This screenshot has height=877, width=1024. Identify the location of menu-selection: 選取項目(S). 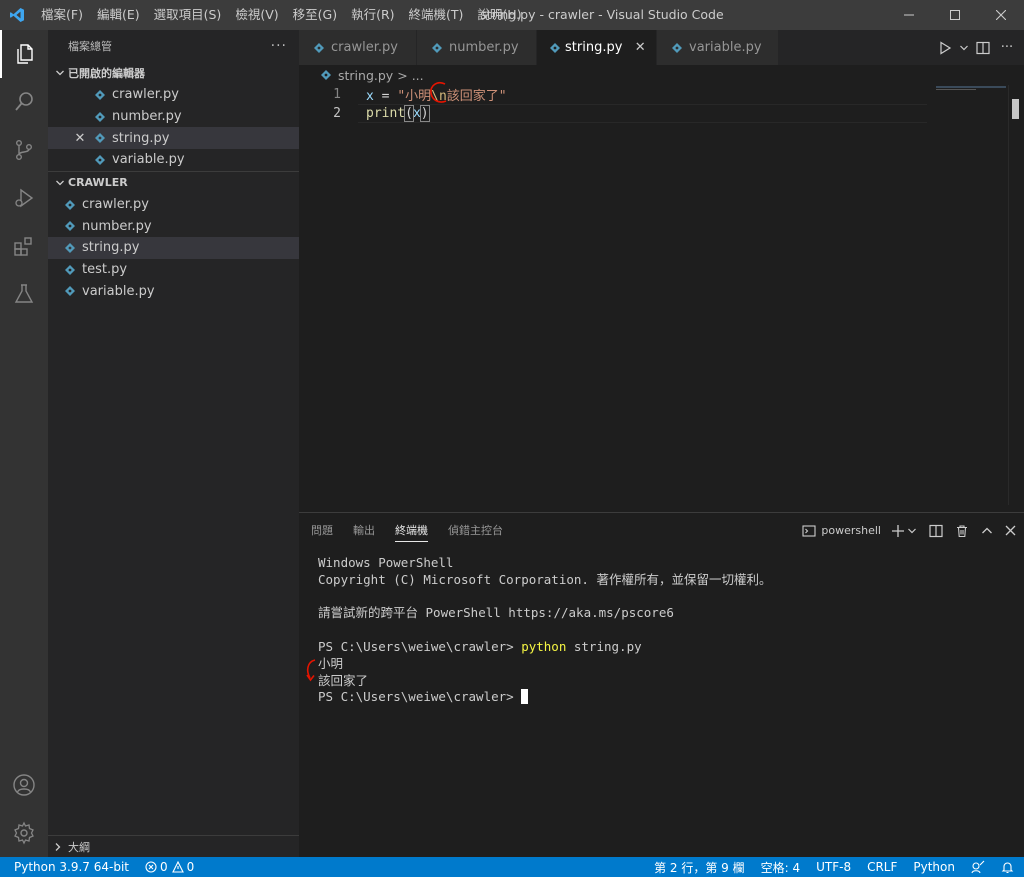
(188, 15).